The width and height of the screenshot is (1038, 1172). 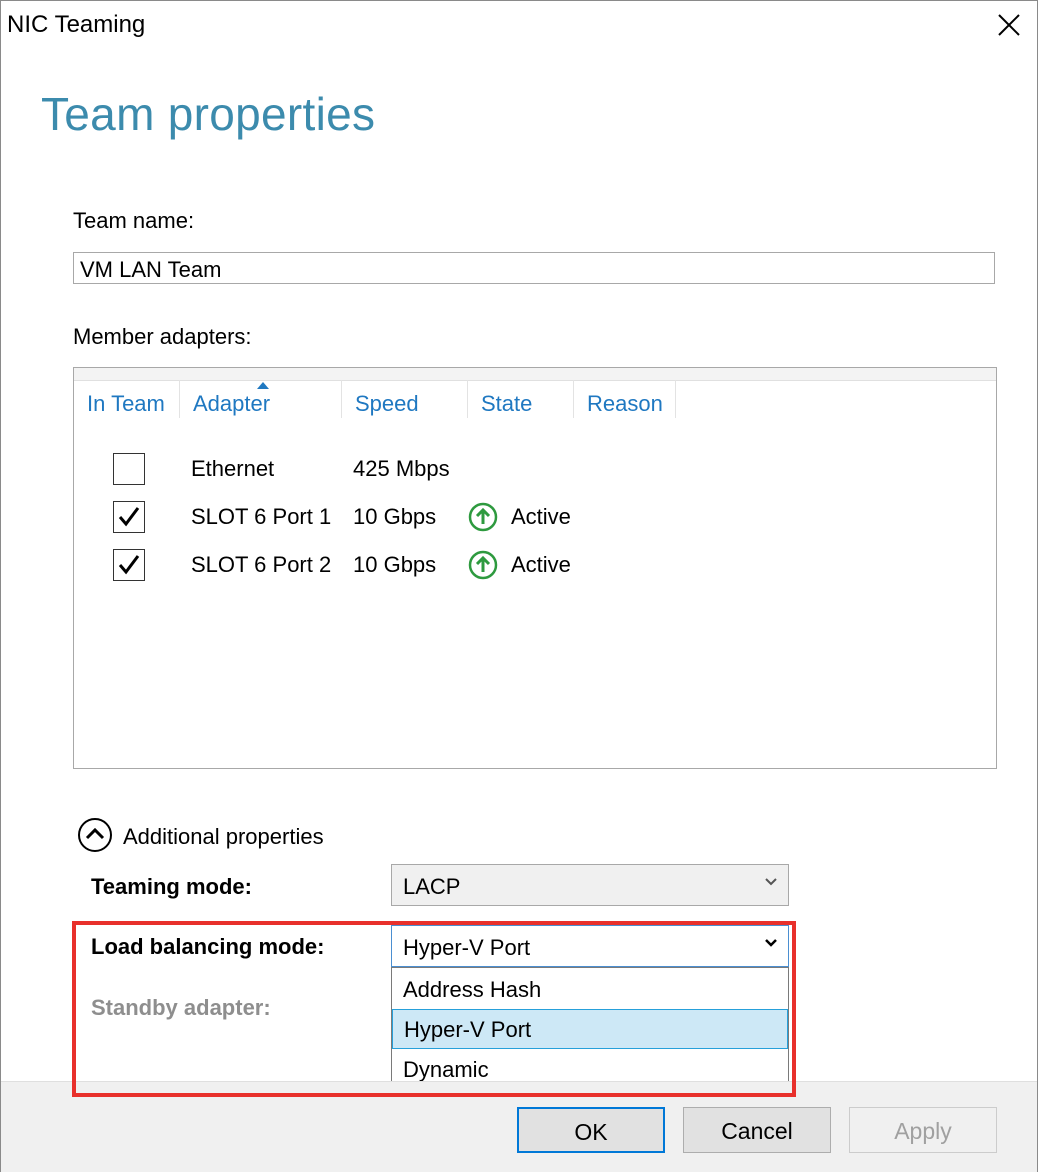 I want to click on column-header-adapter: Adapter, so click(x=261, y=399).